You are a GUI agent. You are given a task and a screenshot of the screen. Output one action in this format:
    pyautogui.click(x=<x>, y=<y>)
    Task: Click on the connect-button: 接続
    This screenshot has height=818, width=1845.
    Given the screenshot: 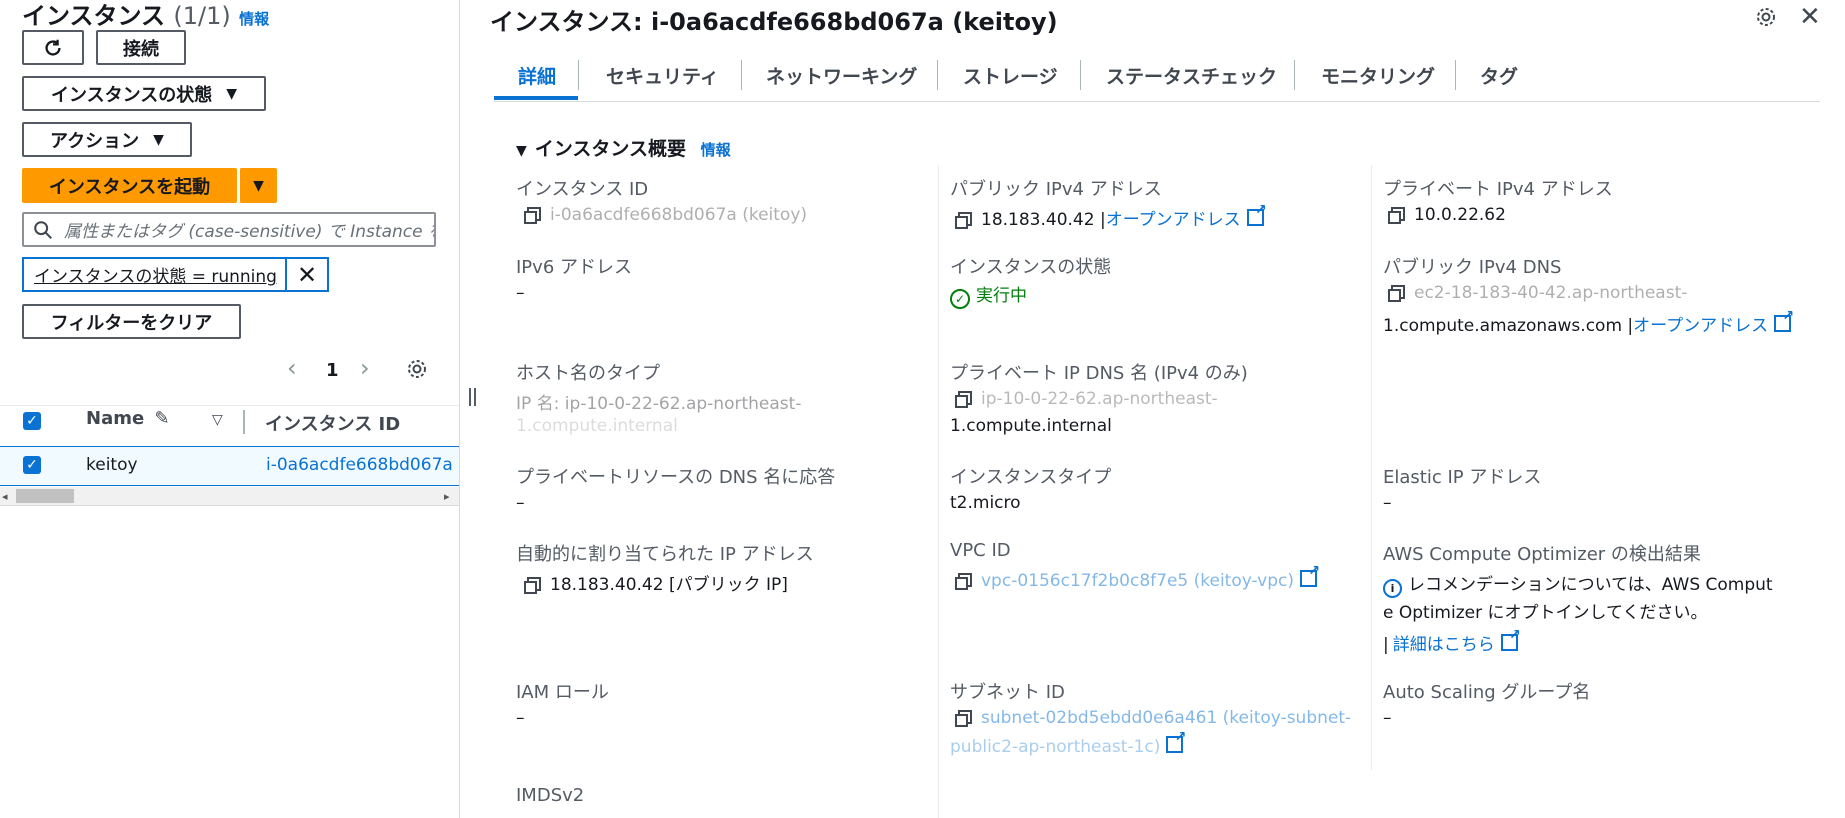 What is the action you would take?
    pyautogui.click(x=141, y=47)
    